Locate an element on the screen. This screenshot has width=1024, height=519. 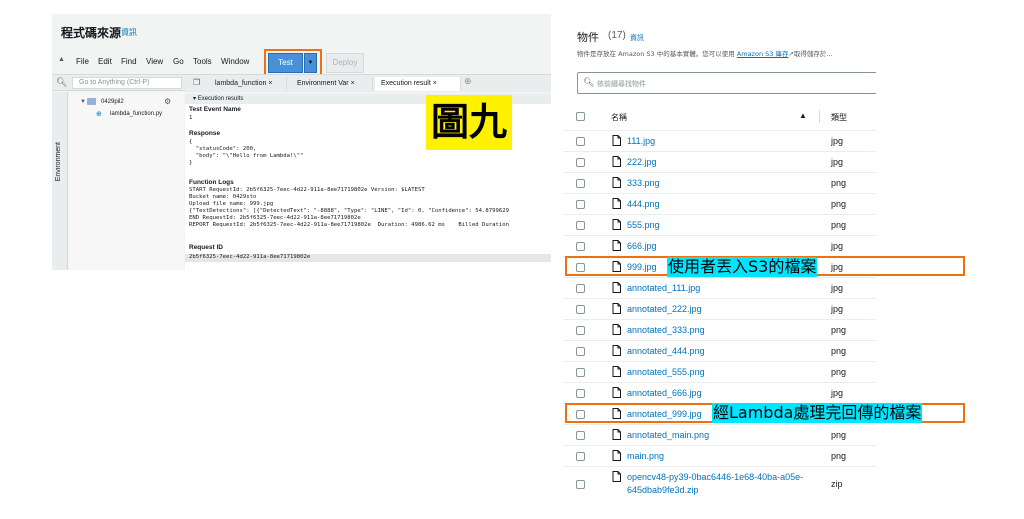
objects-title: 物件 is located at coordinates (588, 37).